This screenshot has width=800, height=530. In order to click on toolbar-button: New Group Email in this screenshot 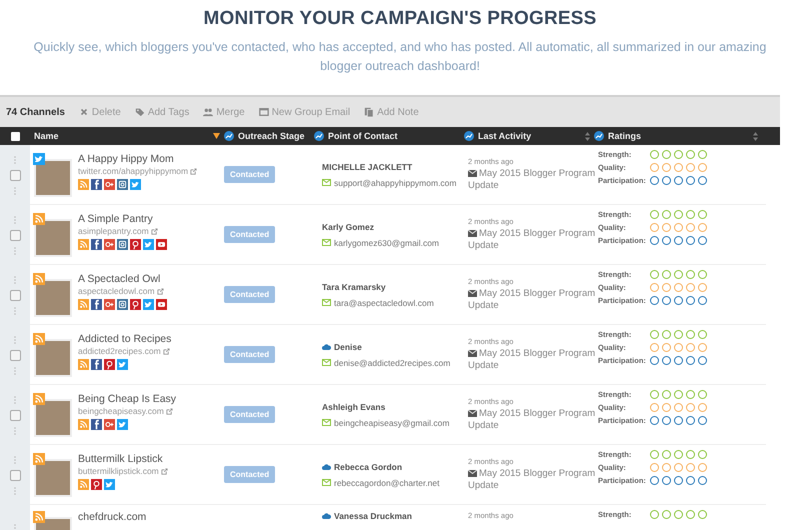, I will do `click(304, 112)`.